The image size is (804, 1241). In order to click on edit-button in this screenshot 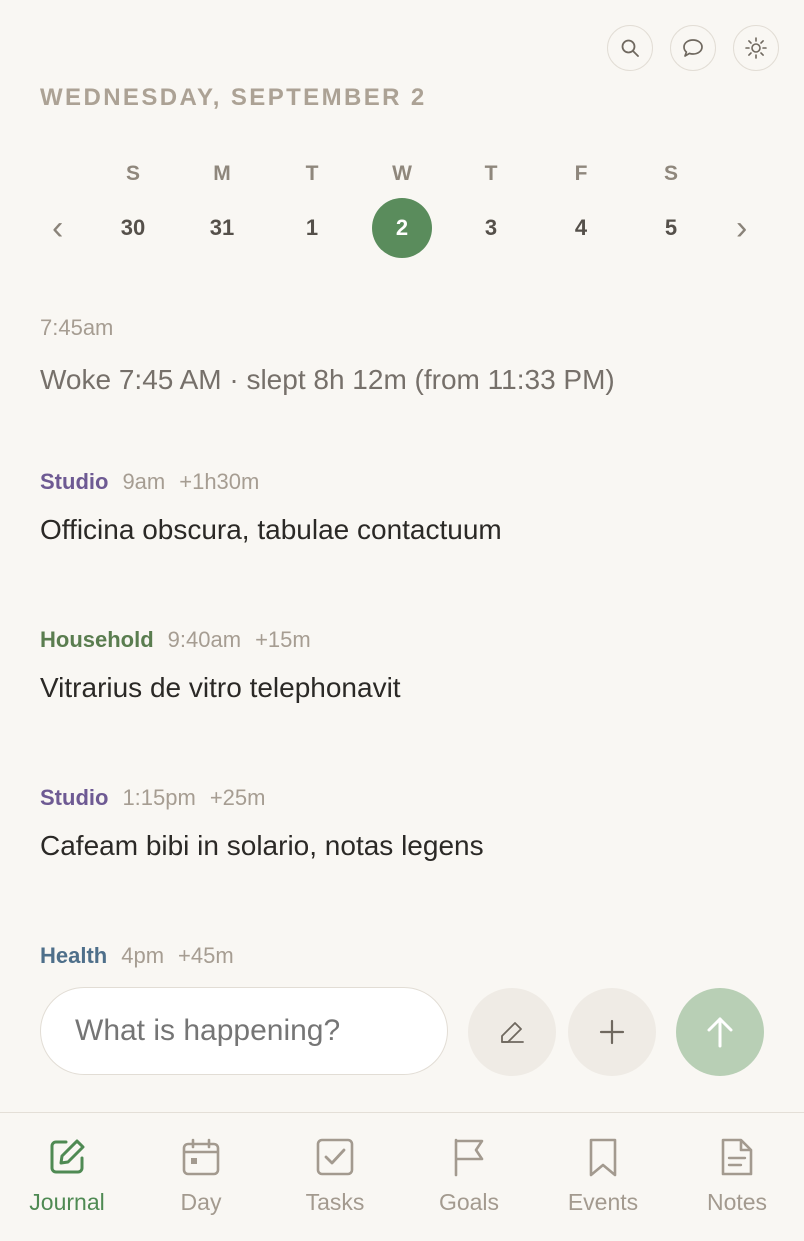, I will do `click(512, 1032)`.